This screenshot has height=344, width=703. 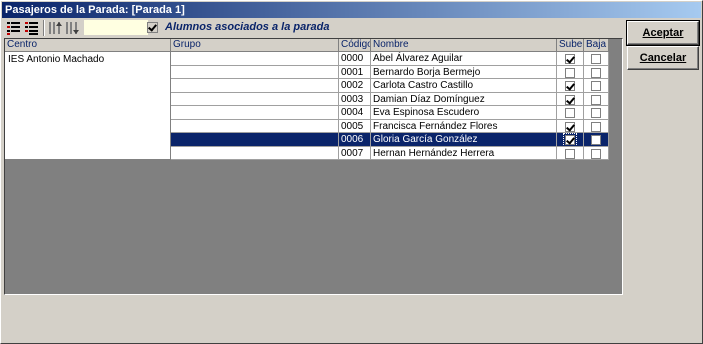 I want to click on codigo-cell: 0005, so click(x=355, y=126).